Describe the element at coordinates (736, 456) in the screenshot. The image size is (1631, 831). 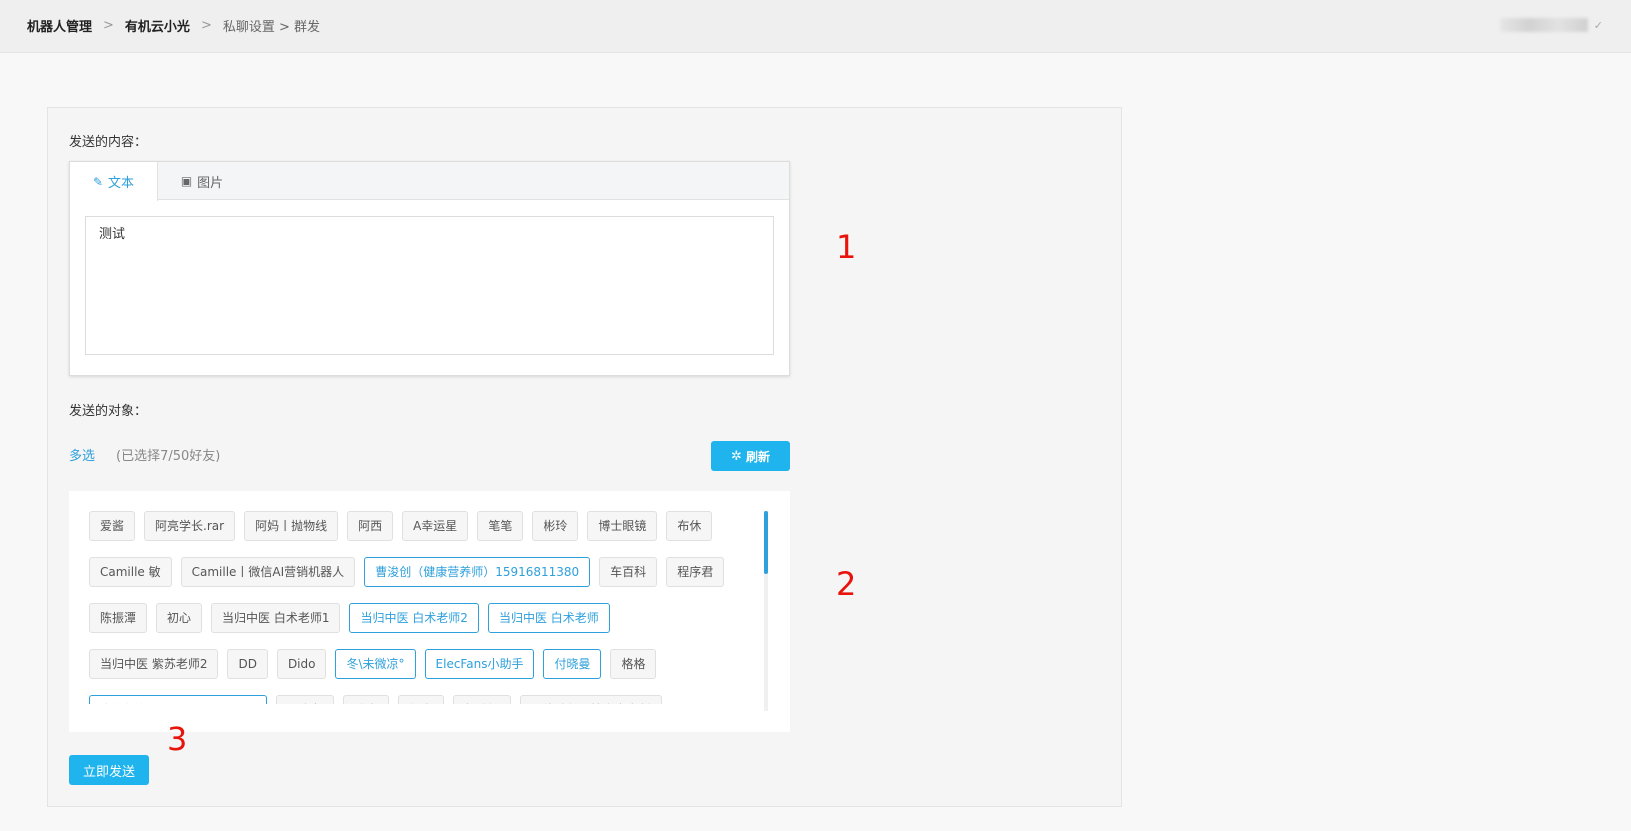
I see `refresh-icon: ✲` at that location.